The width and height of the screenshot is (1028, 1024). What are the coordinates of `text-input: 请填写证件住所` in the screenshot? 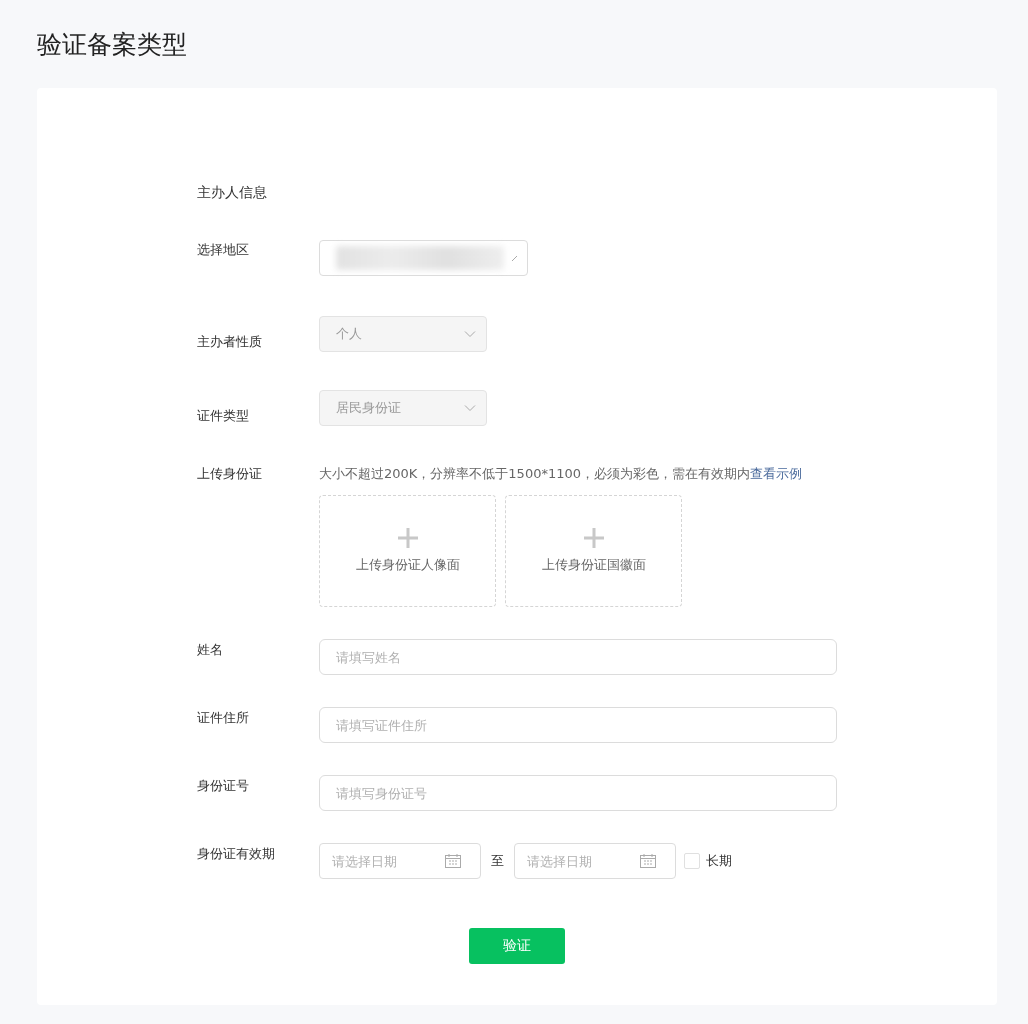 It's located at (578, 725).